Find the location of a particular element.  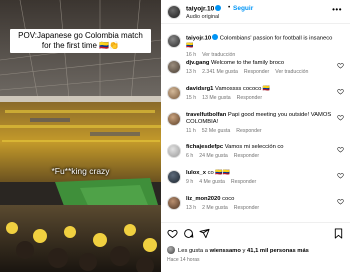

share-icon is located at coordinates (204, 233).